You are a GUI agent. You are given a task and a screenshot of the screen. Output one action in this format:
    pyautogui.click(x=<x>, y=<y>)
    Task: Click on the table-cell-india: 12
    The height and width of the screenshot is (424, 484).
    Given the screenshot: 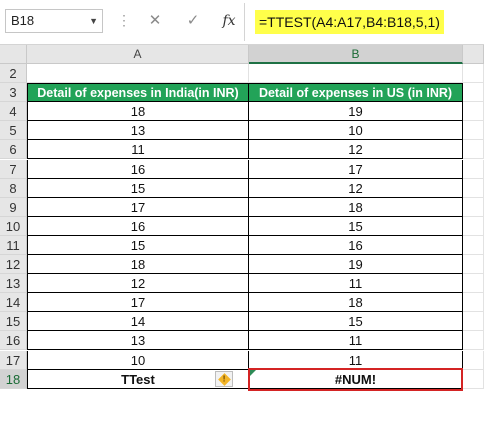 What is the action you would take?
    pyautogui.click(x=138, y=283)
    